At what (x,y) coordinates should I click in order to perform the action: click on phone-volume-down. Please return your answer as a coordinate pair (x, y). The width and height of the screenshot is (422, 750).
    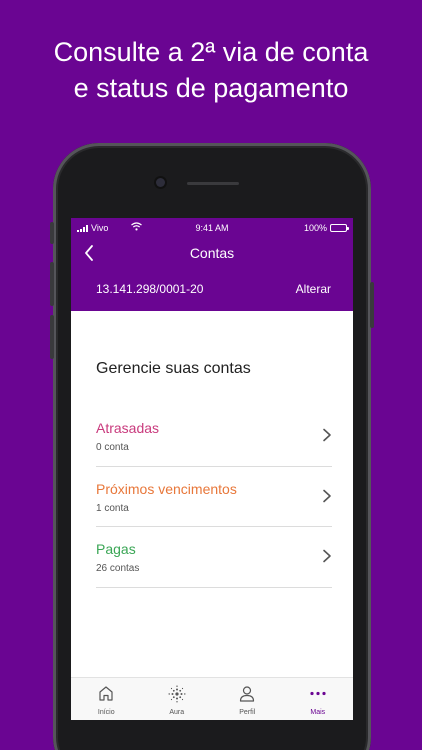
    Looking at the image, I should click on (52, 337).